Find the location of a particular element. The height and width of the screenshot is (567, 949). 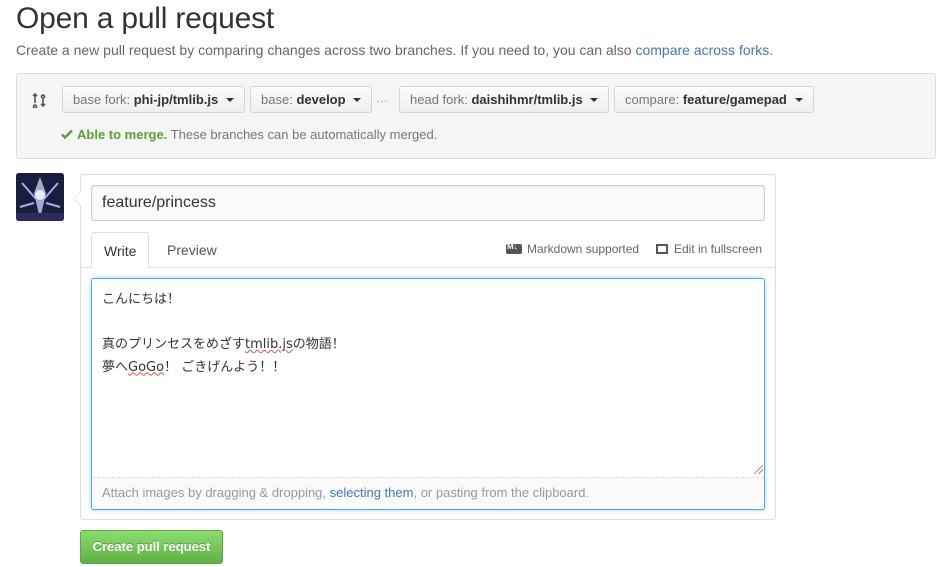

compare-value: feature/gamepad is located at coordinates (734, 99).